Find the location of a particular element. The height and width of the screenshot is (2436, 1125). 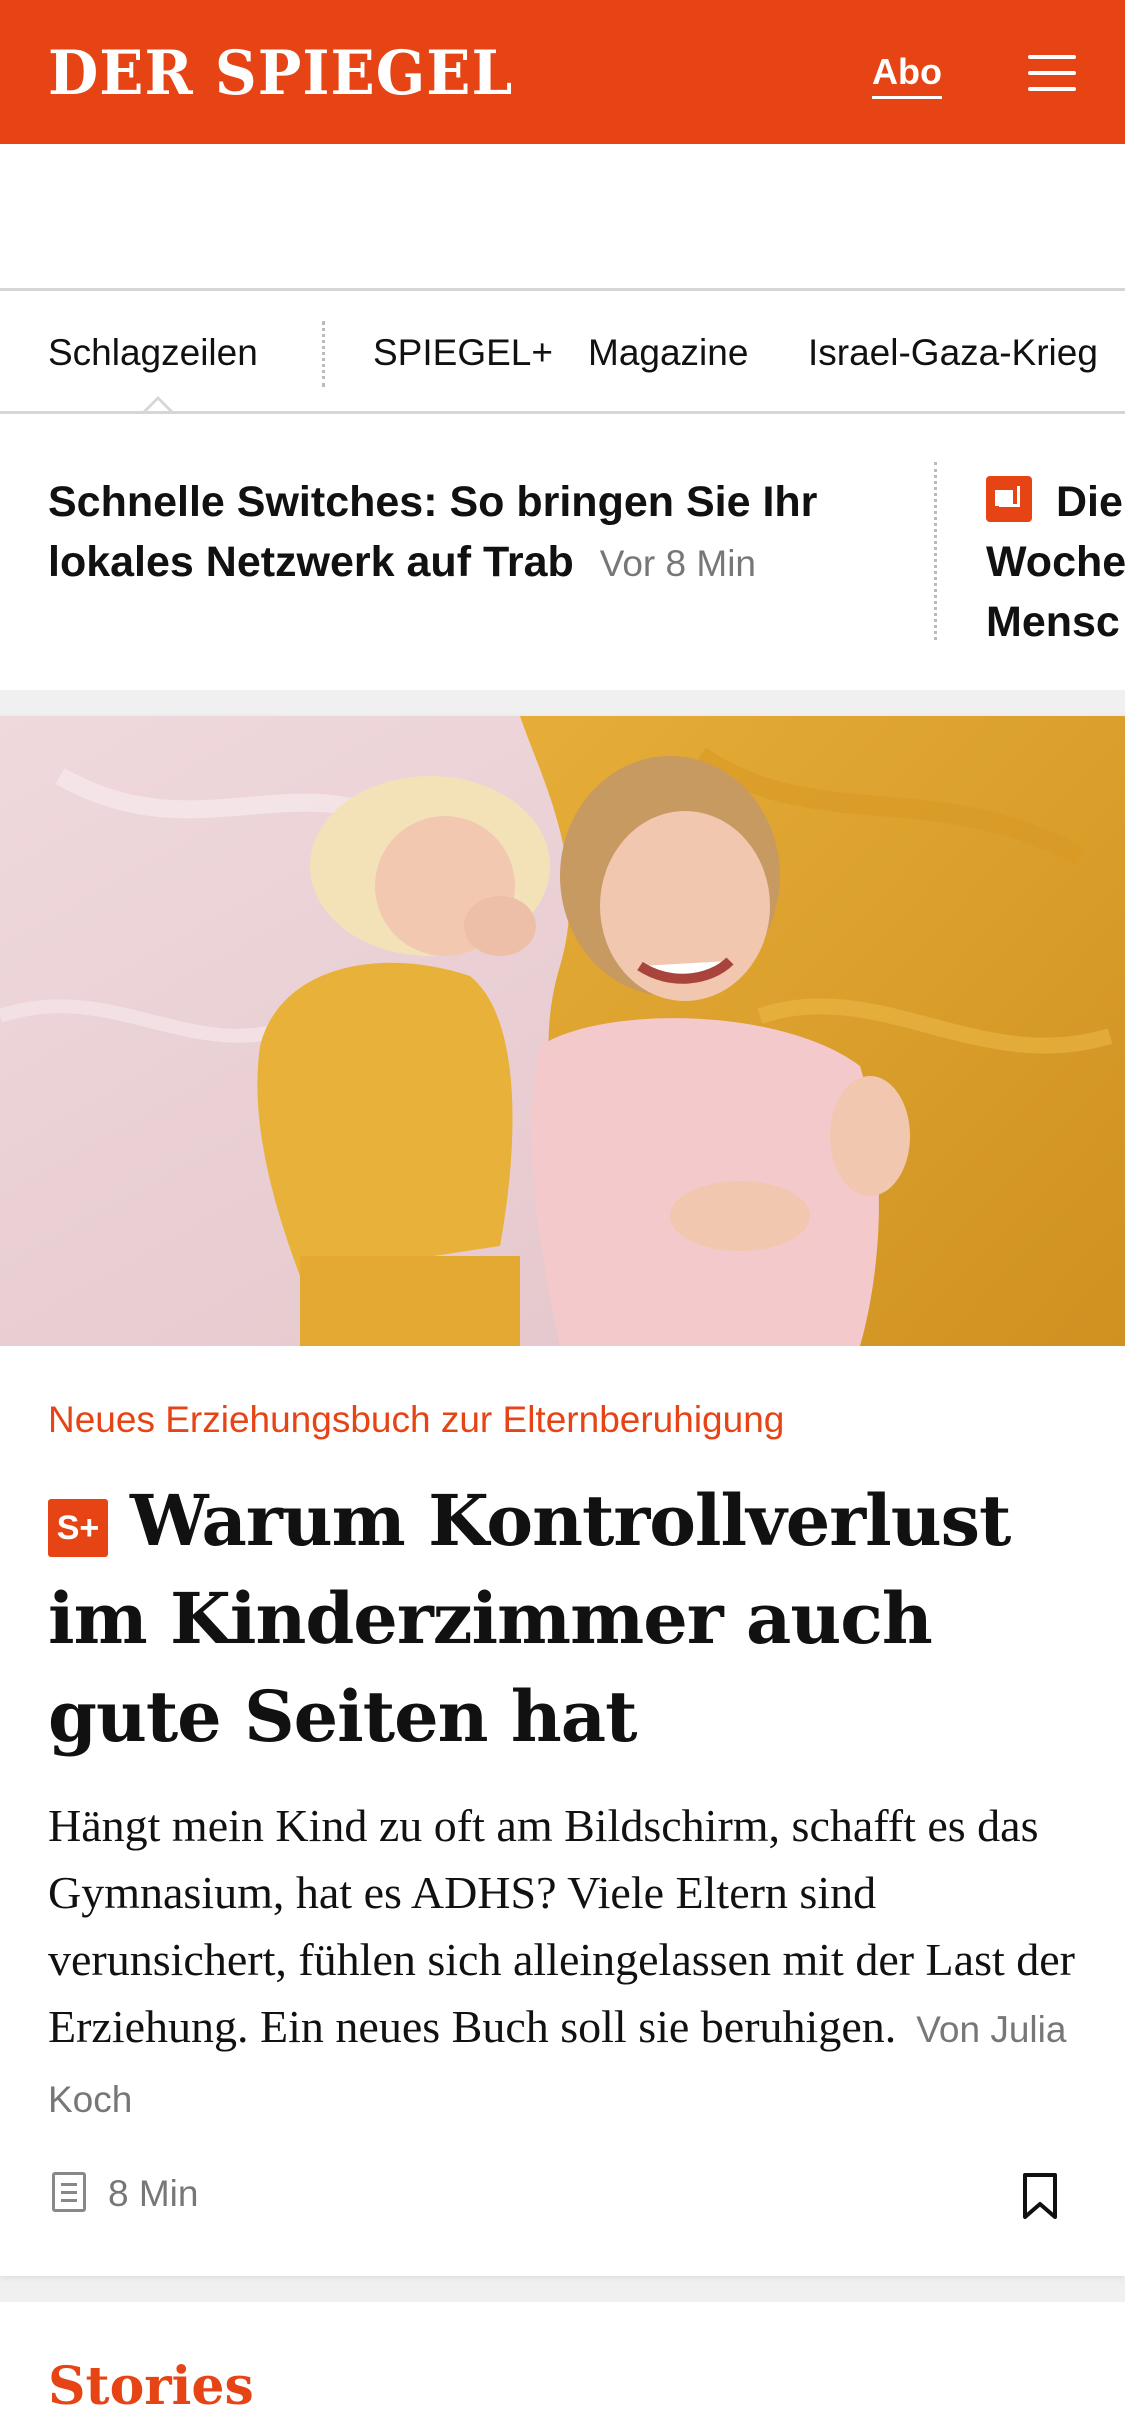

site-header: DER SPIEGEL Abo is located at coordinates (562, 72).